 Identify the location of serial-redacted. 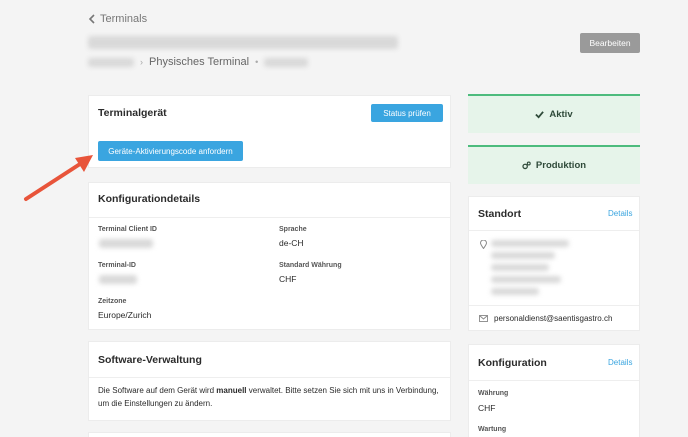
(286, 62).